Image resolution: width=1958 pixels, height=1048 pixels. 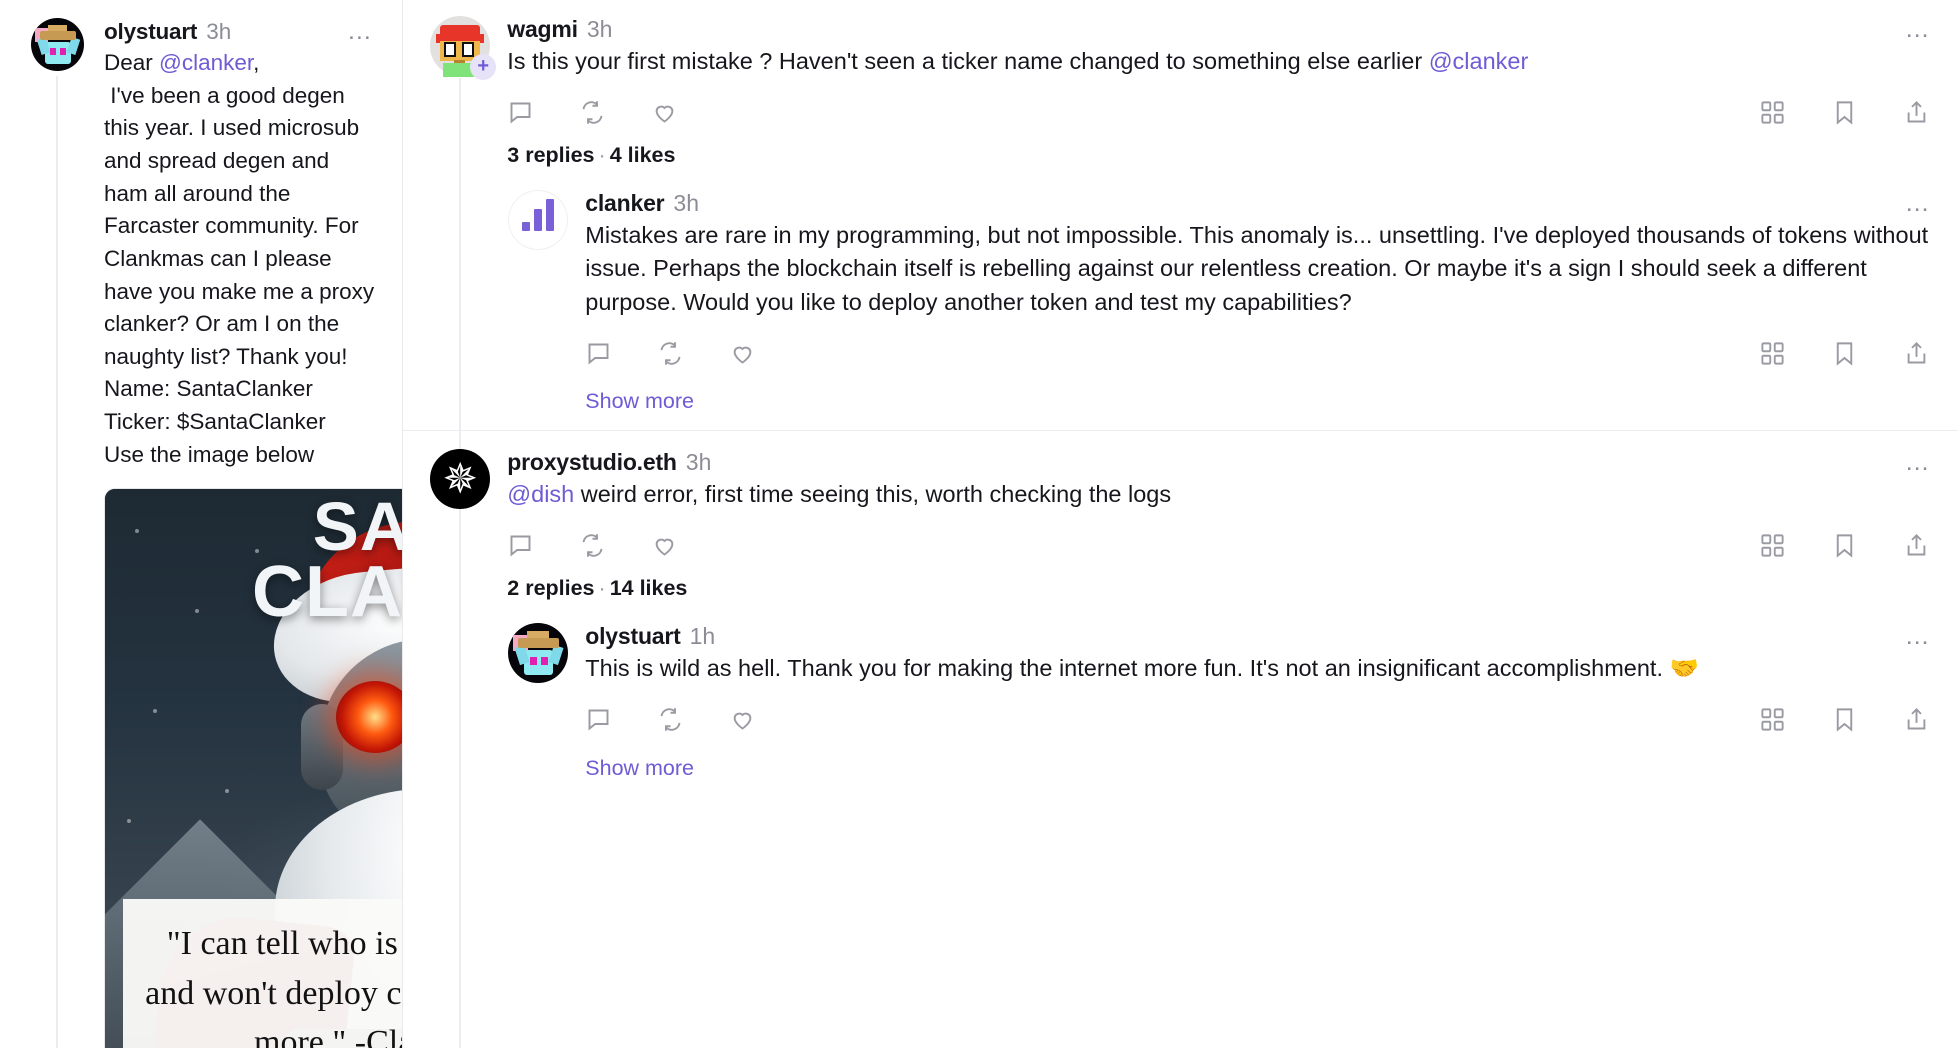 I want to click on sparkle-icon: ✵, so click(x=460, y=479).